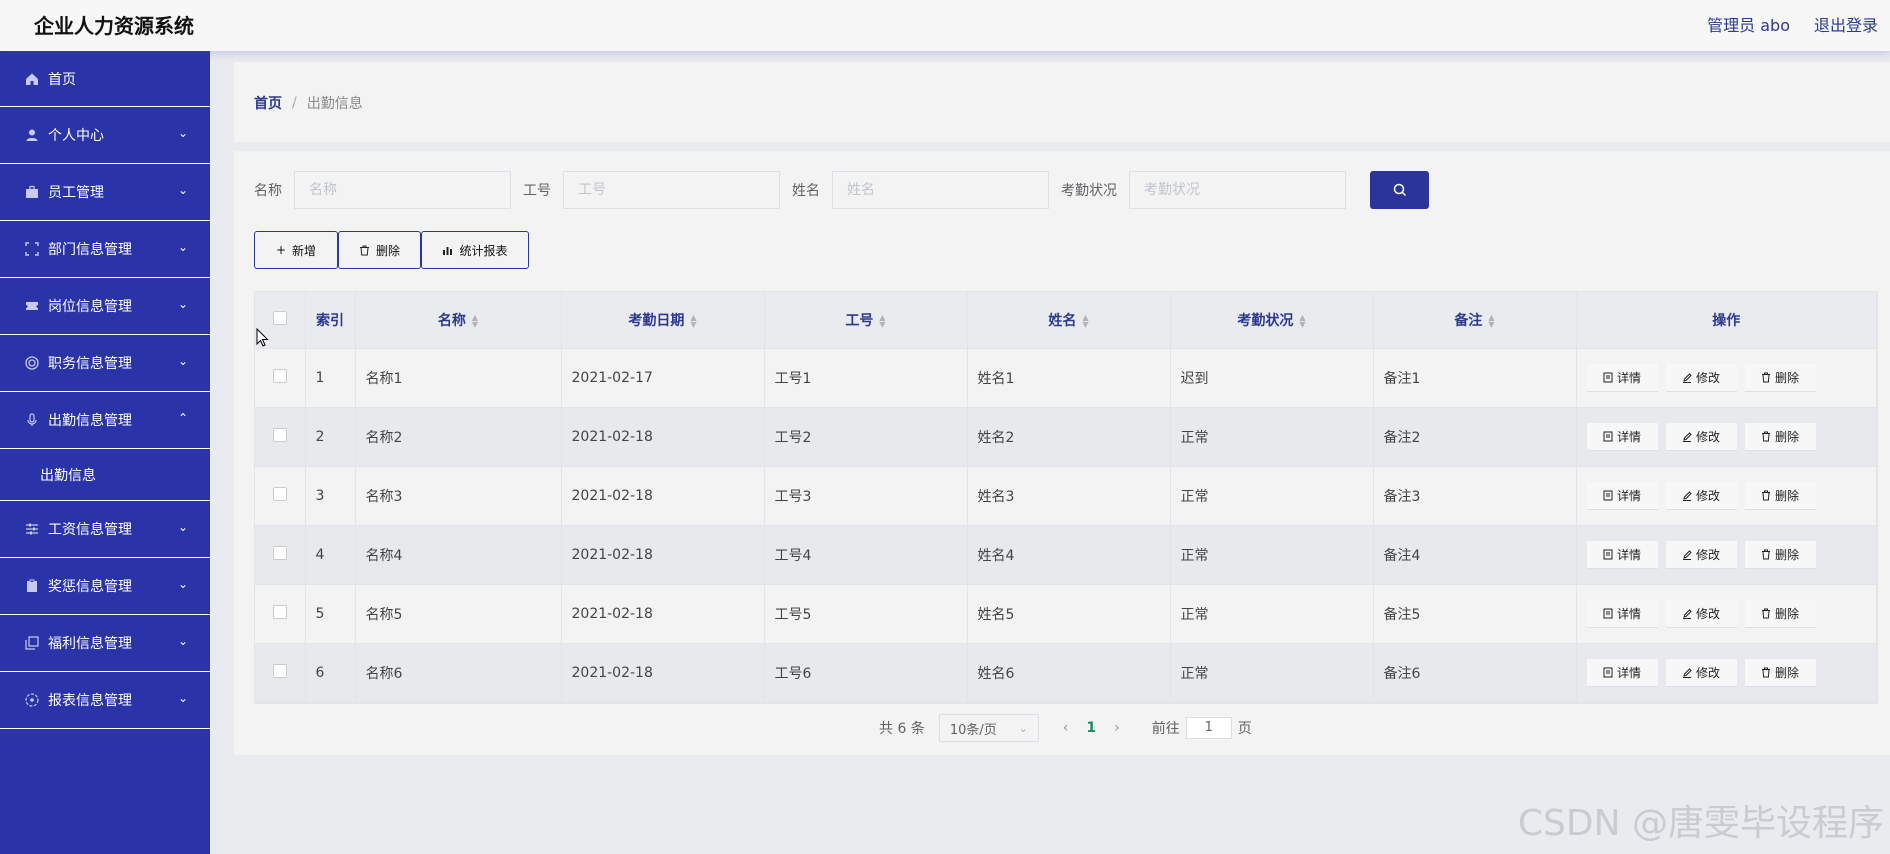  What do you see at coordinates (402, 190) in the screenshot?
I see `search-input-name` at bounding box center [402, 190].